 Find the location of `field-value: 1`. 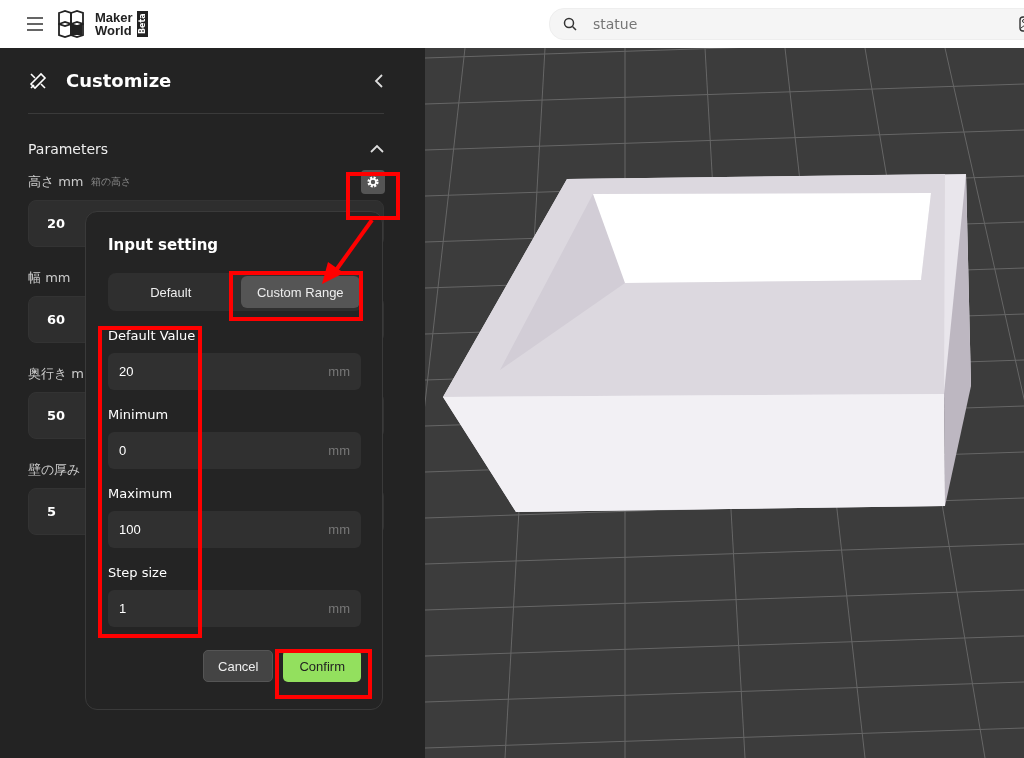

field-value: 1 is located at coordinates (123, 608).